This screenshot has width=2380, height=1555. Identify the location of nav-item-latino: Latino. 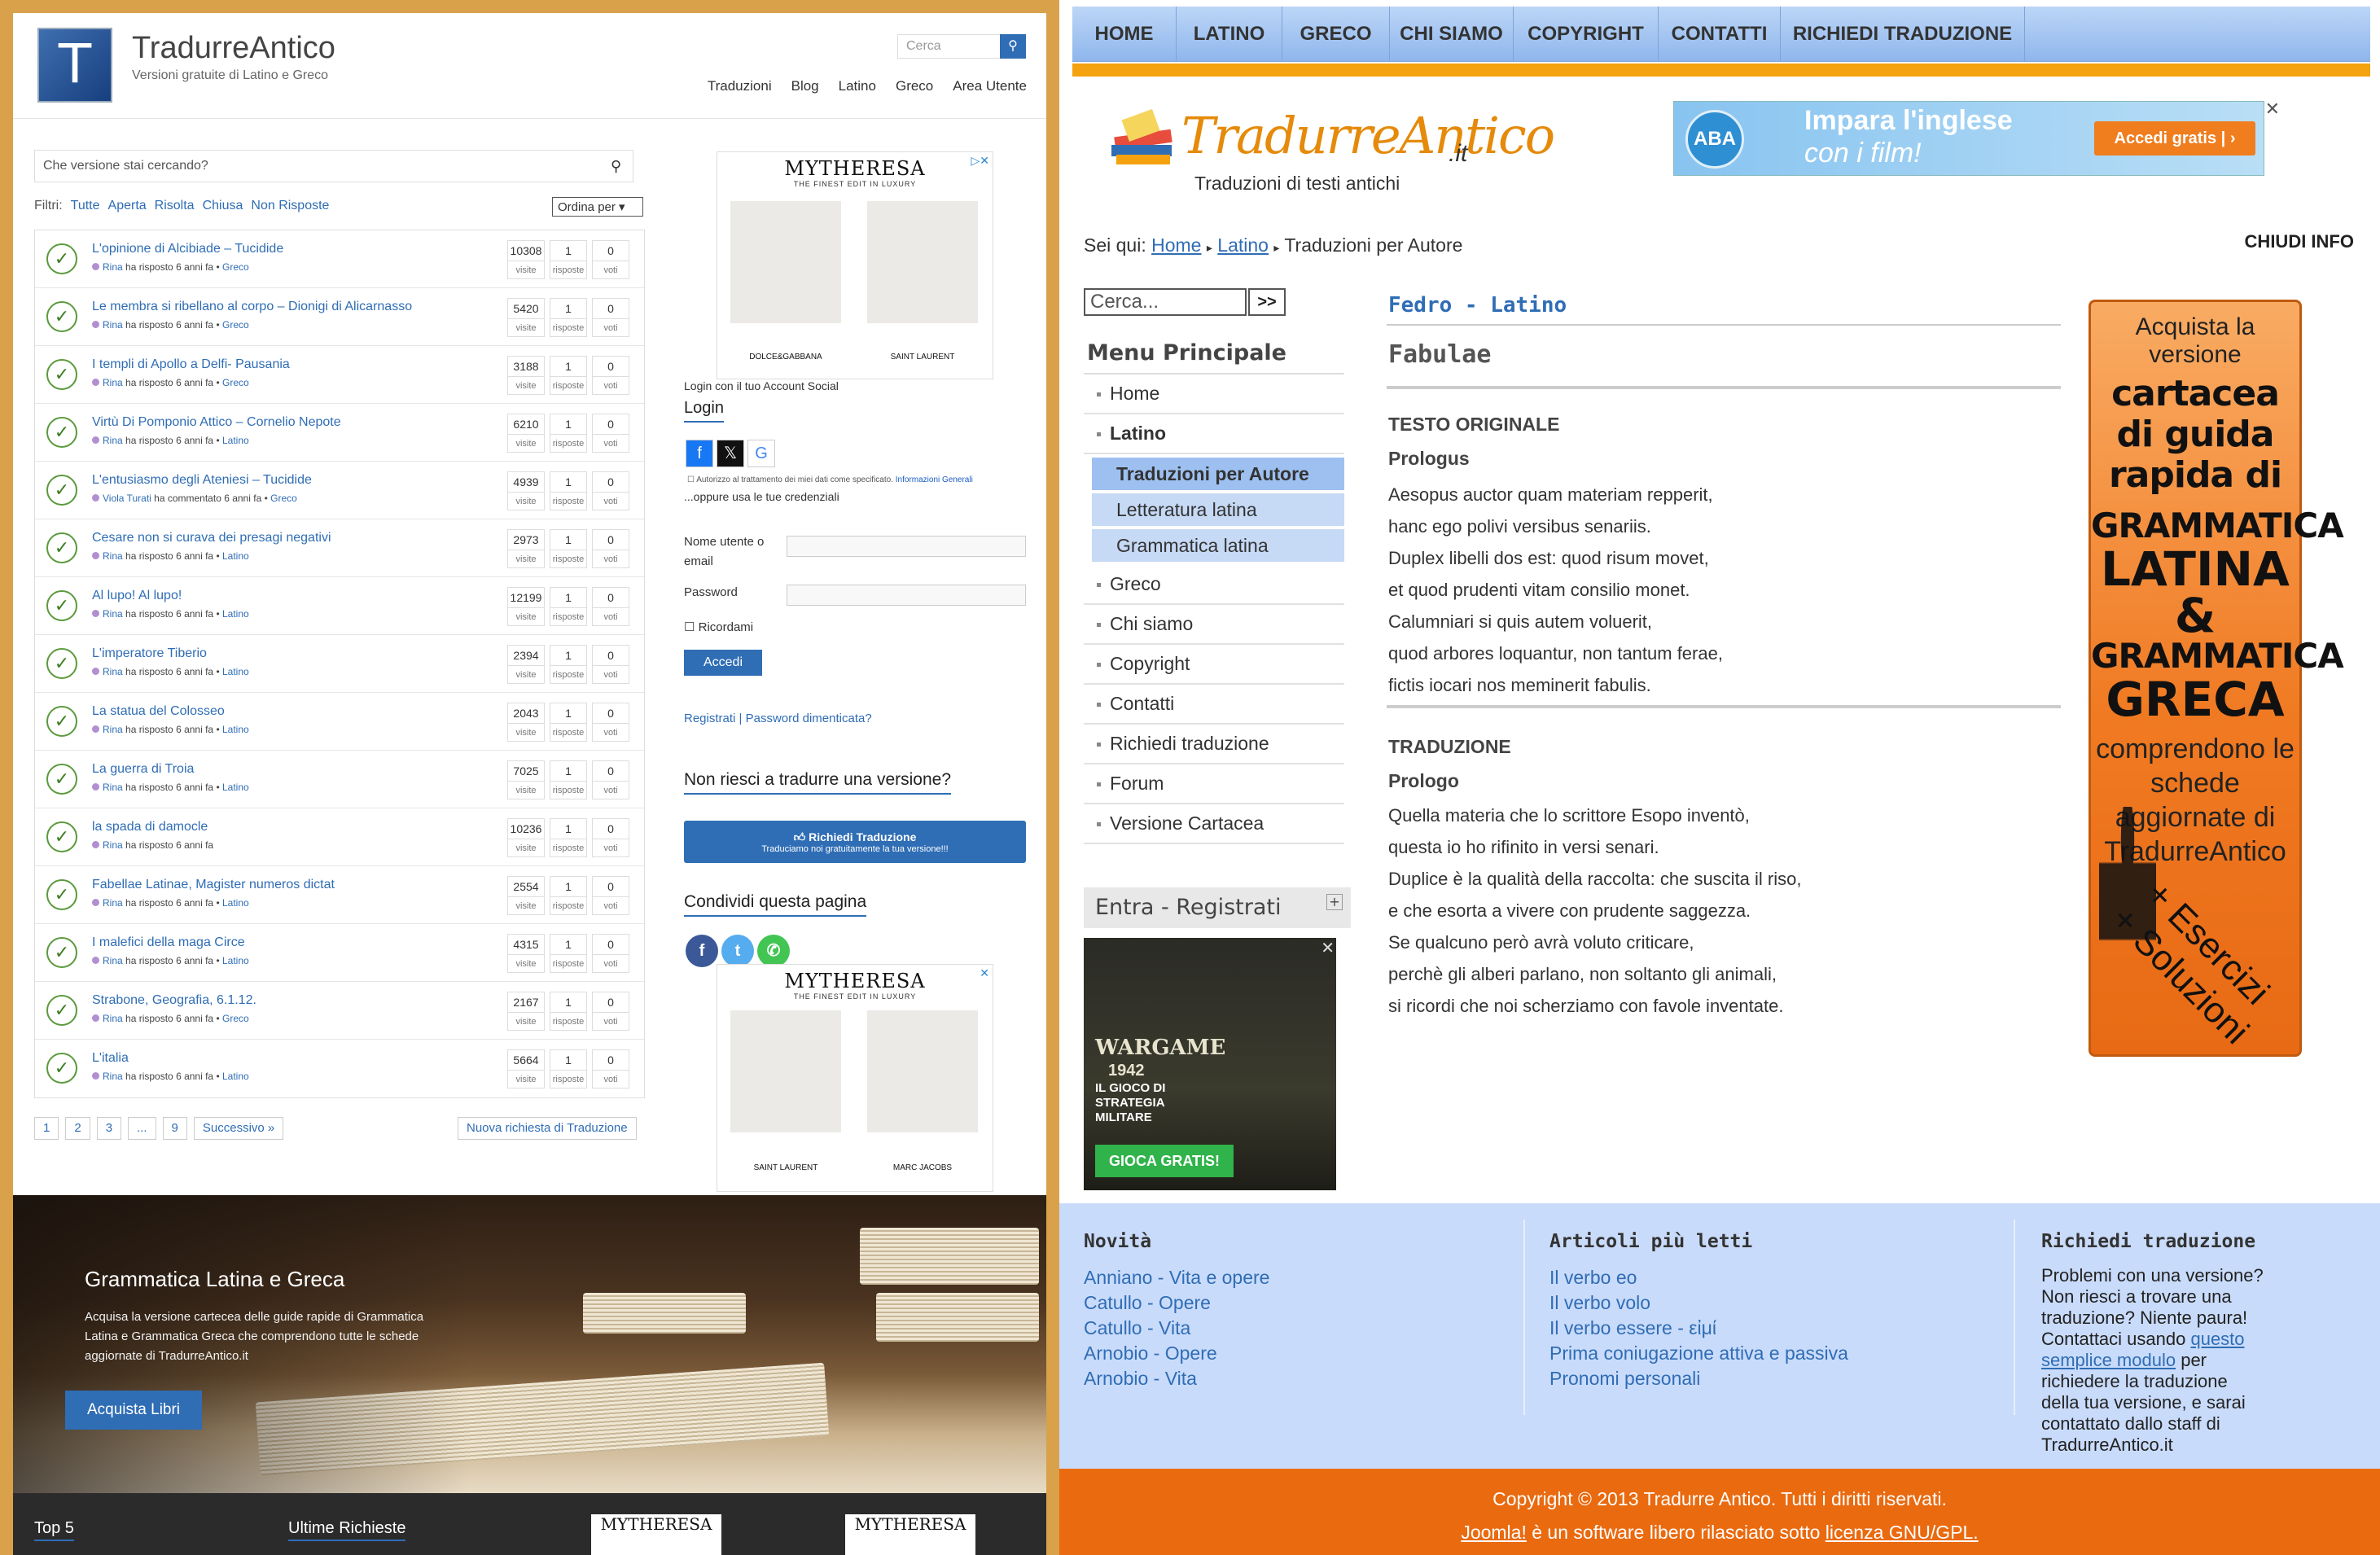
(857, 86).